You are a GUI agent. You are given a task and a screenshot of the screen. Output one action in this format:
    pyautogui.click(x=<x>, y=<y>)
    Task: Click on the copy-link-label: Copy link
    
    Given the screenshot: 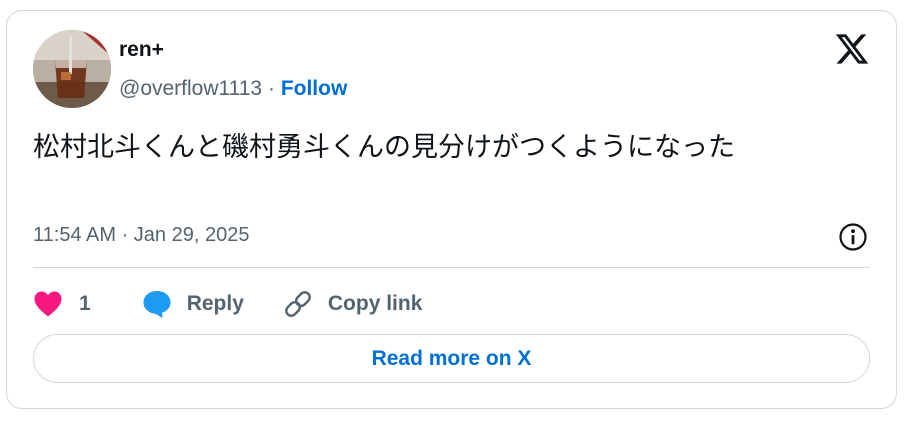 What is the action you would take?
    pyautogui.click(x=375, y=303)
    